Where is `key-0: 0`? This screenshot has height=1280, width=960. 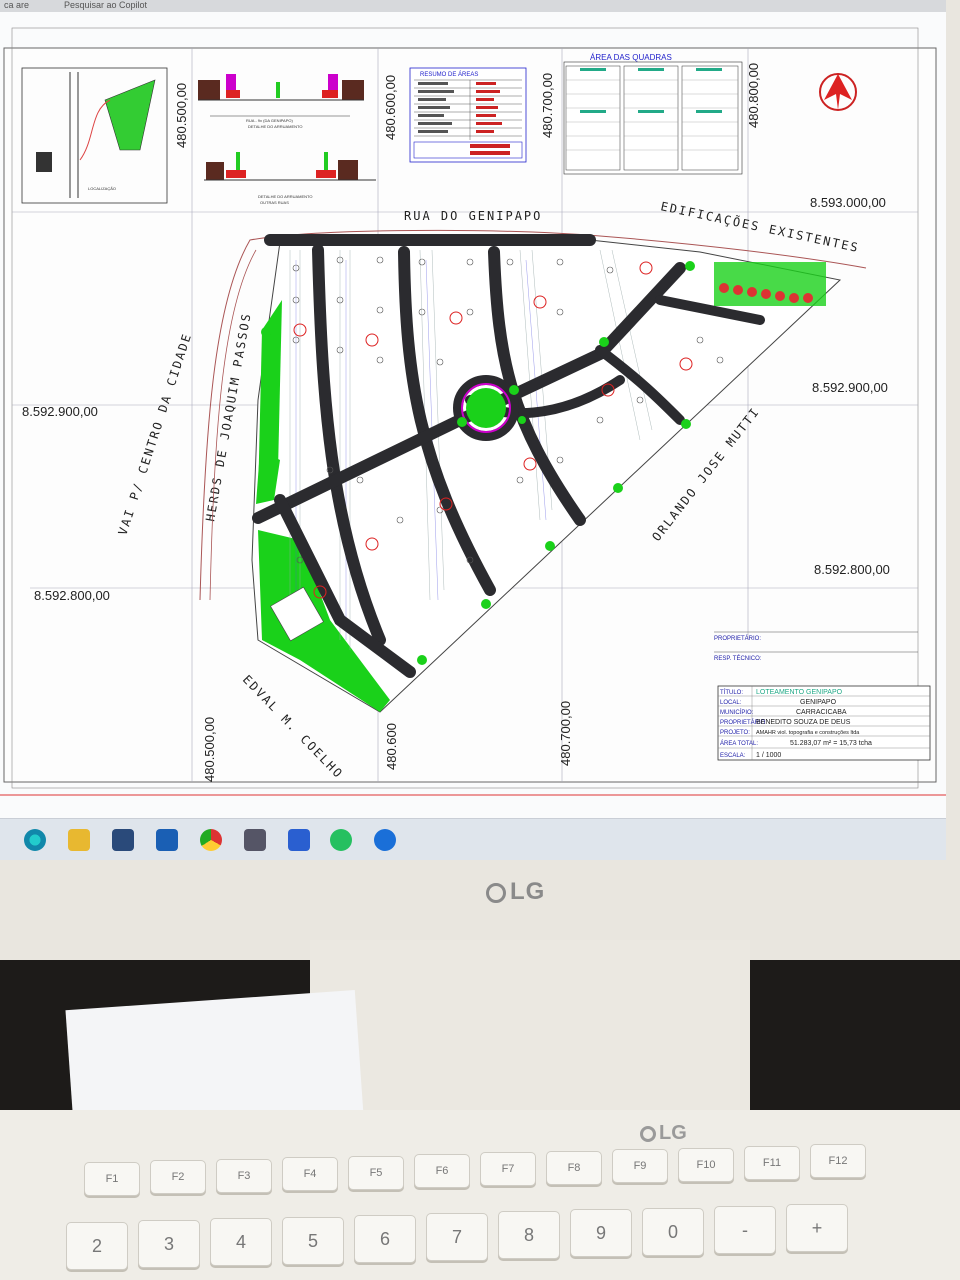 key-0: 0 is located at coordinates (673, 1231).